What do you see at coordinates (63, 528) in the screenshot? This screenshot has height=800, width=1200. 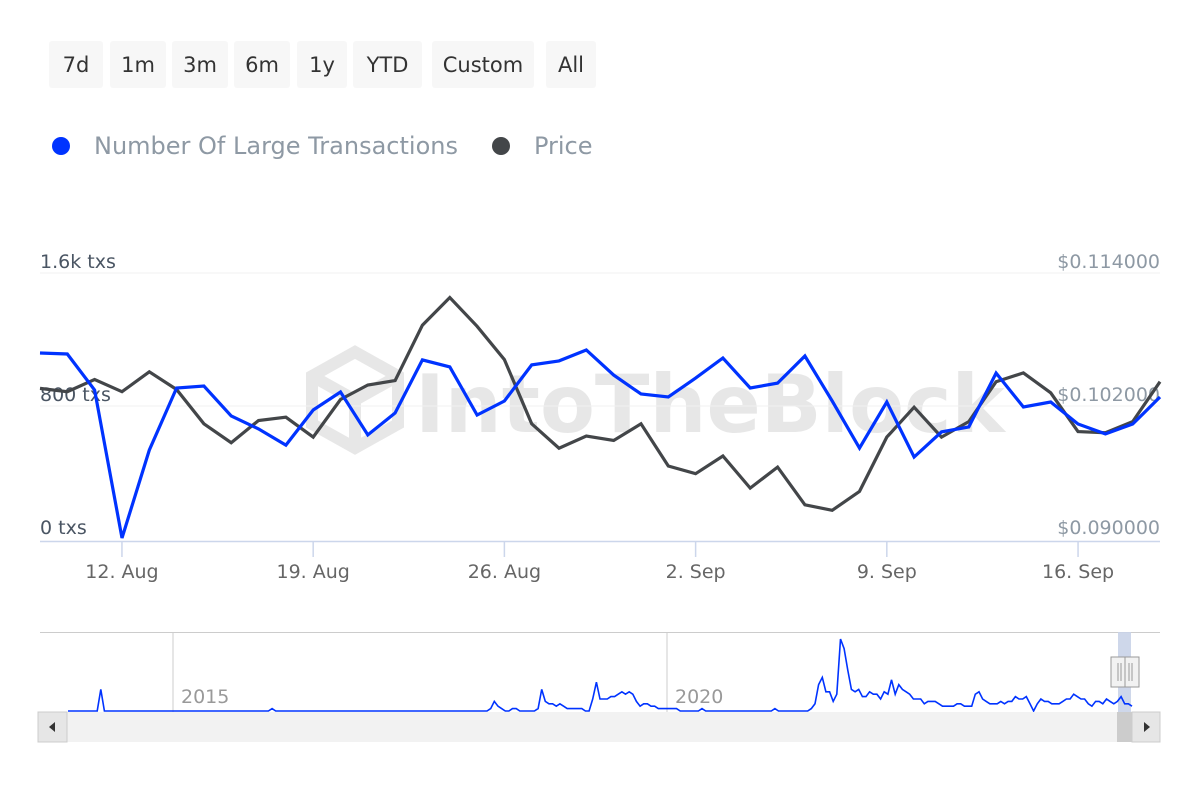 I see `y-left-tick-label: 0 txs` at bounding box center [63, 528].